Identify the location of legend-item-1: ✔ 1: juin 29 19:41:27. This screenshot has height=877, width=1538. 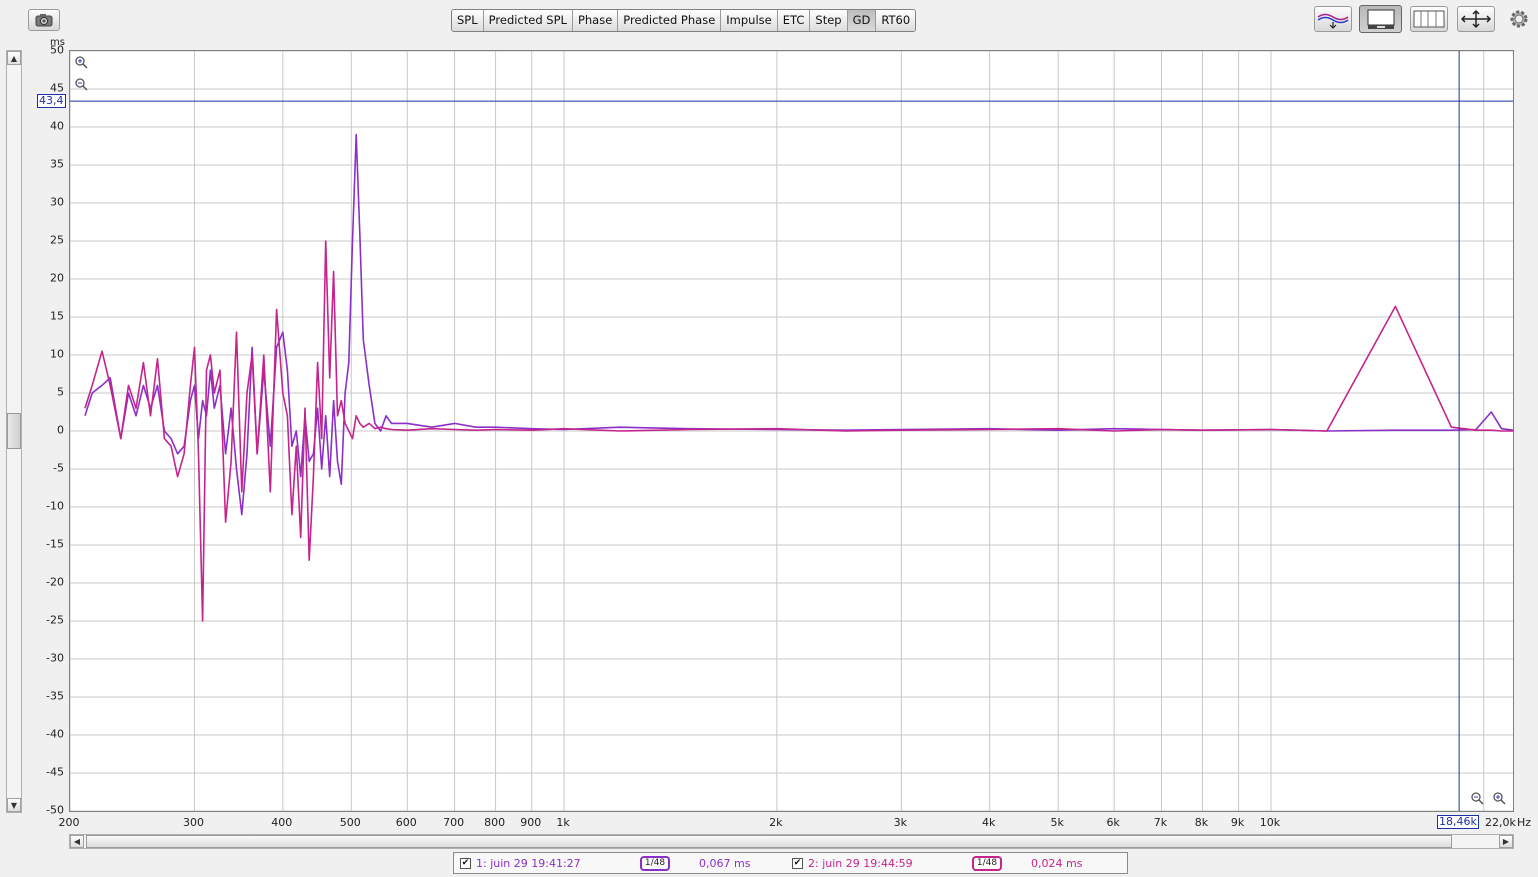
(520, 863).